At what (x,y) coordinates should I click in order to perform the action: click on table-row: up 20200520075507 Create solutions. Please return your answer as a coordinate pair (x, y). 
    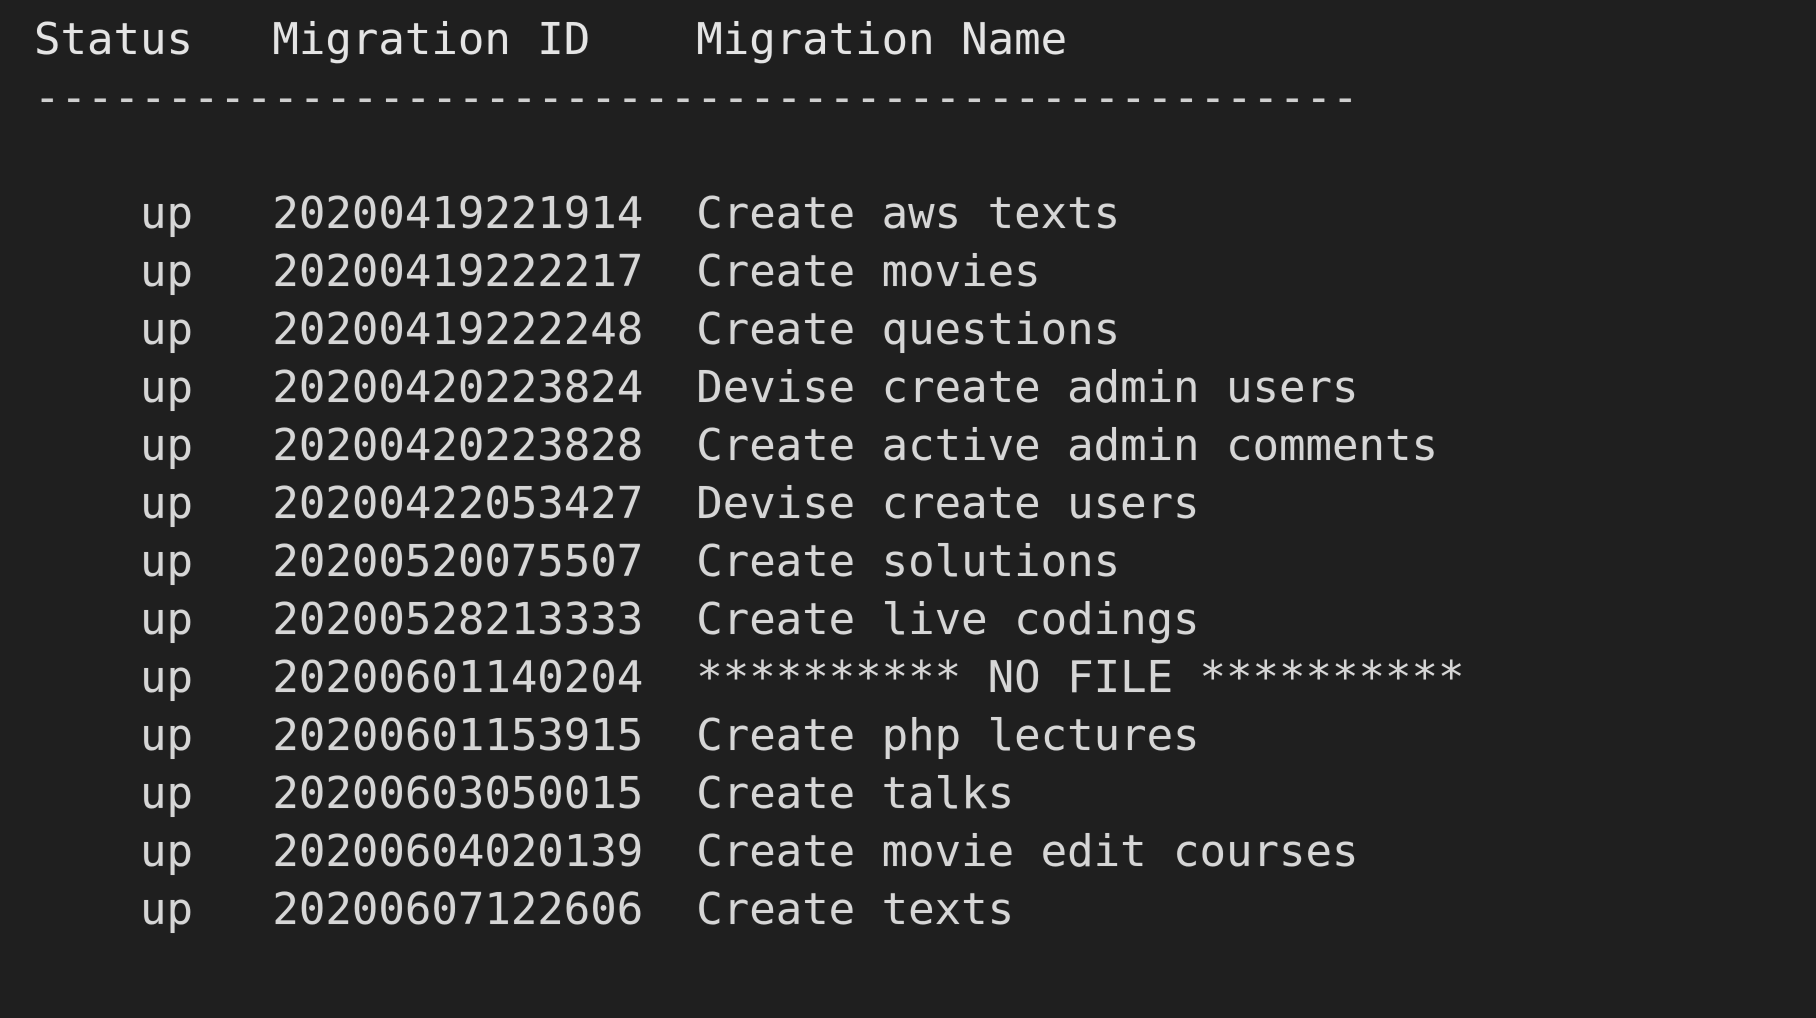
    Looking at the image, I should click on (908, 562).